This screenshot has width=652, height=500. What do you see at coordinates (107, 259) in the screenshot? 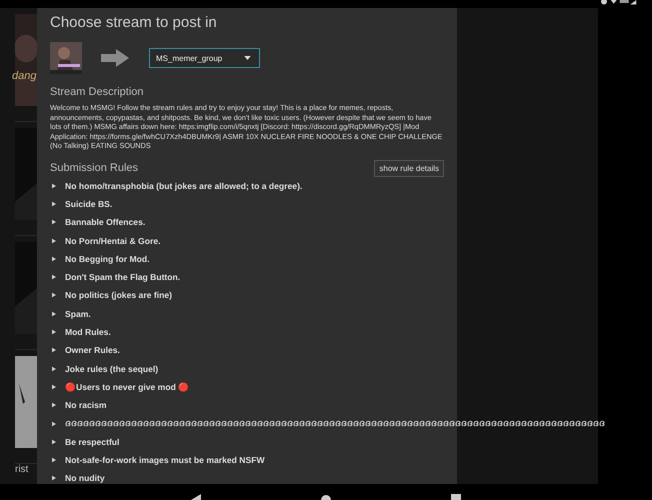
I see `rule-title: No Begging for Mod.` at bounding box center [107, 259].